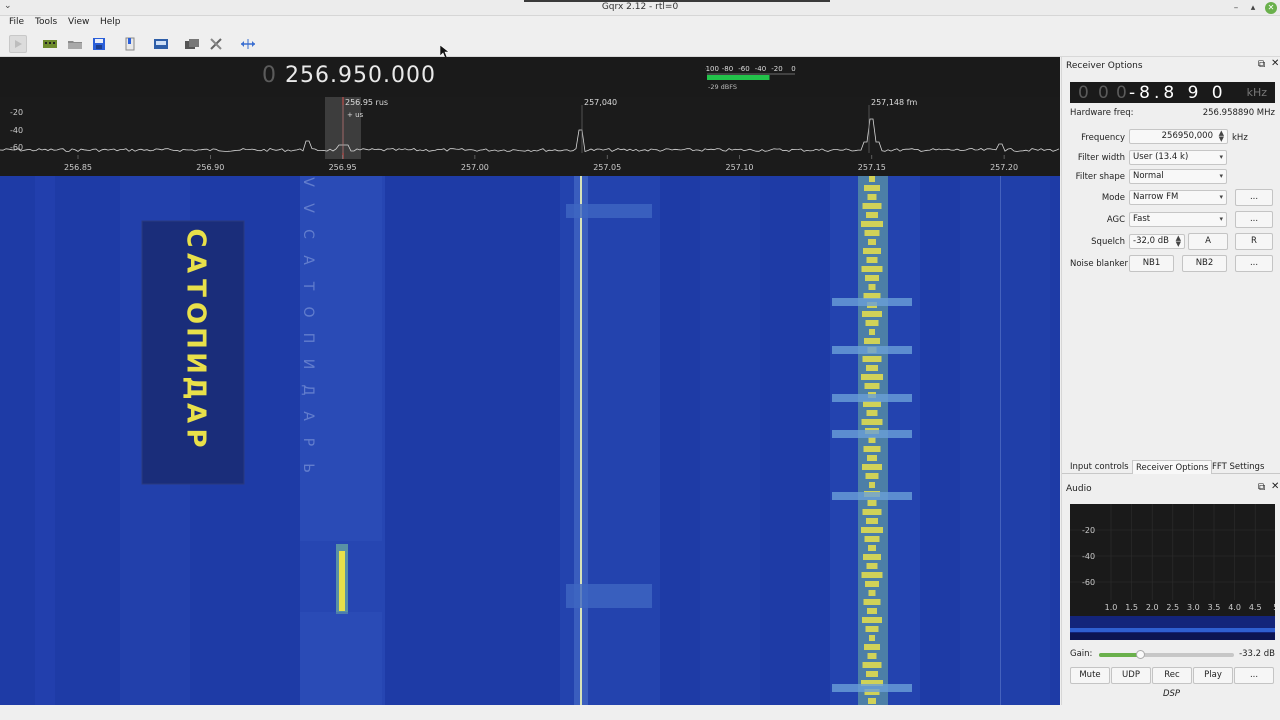 Image resolution: width=1280 pixels, height=720 pixels. I want to click on tab-fft-settings: FFT Settings, so click(1238, 467).